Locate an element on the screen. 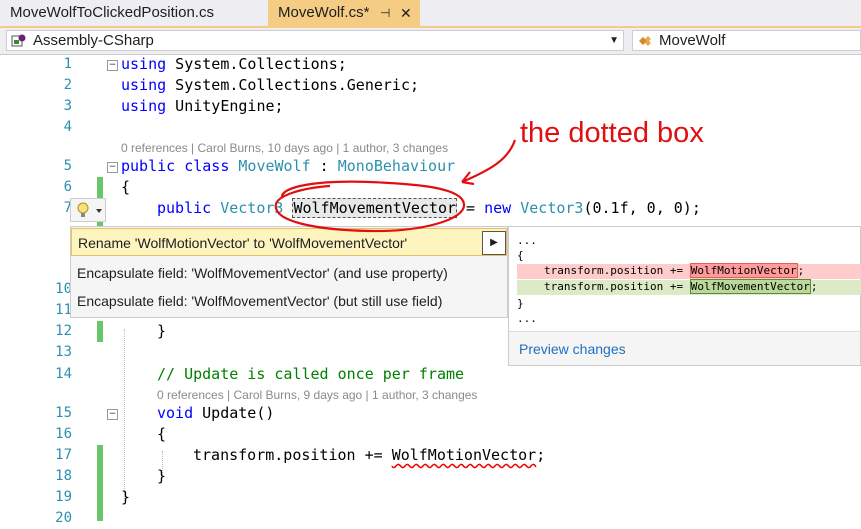 This screenshot has width=861, height=529. annotation-label: the dotted box is located at coordinates (612, 133).